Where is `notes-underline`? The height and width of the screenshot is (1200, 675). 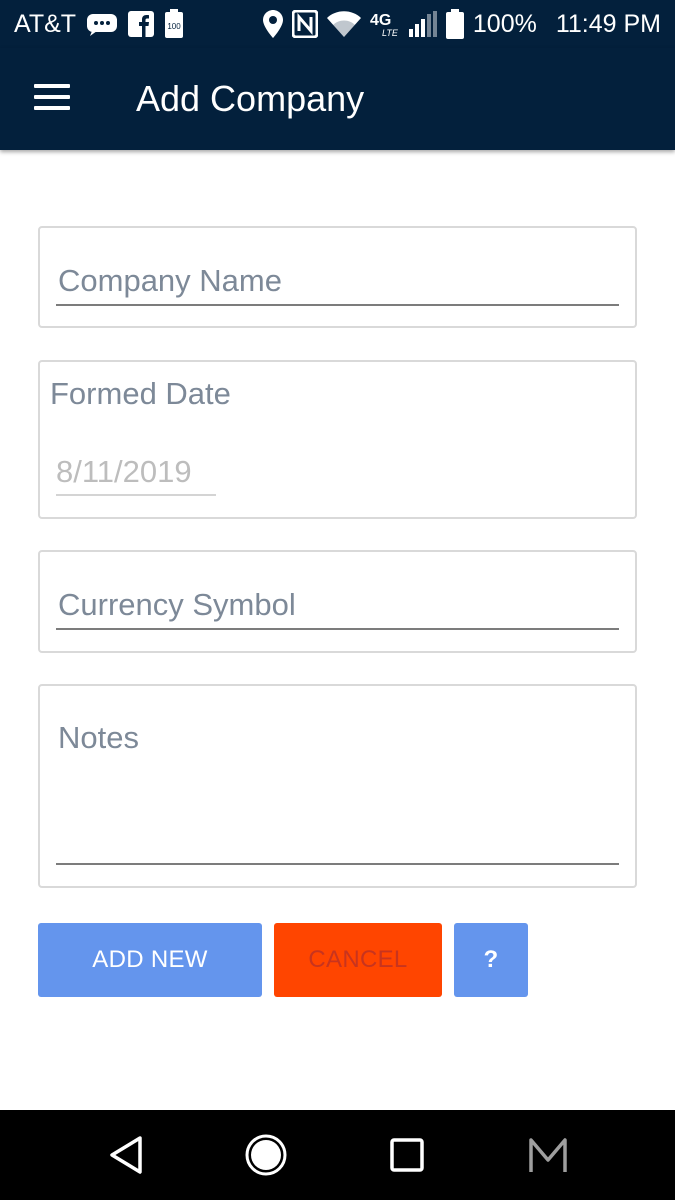
notes-underline is located at coordinates (337, 864).